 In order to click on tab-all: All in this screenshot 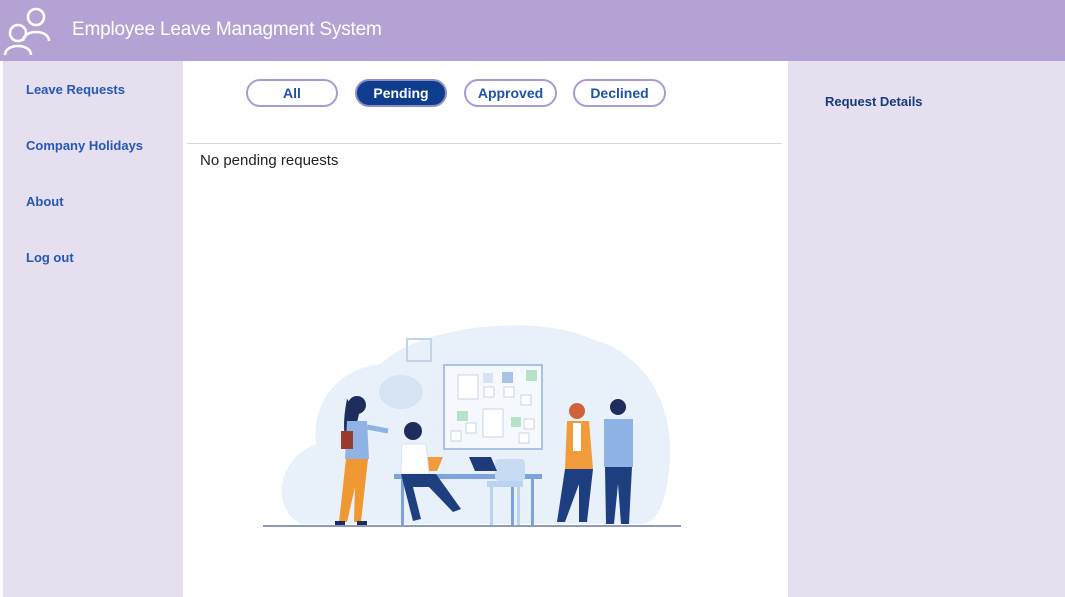, I will do `click(292, 93)`.